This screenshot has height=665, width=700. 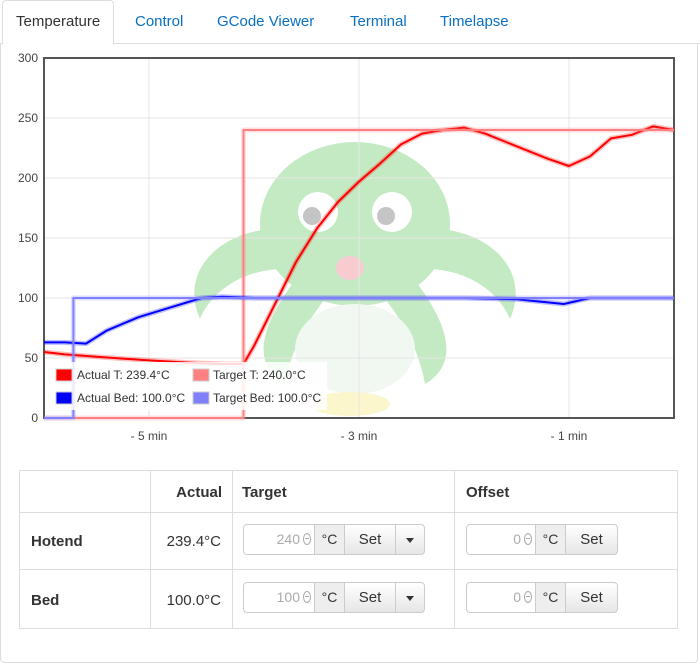 I want to click on legend-label-target-t: Target T: 240.0°C, so click(x=259, y=375).